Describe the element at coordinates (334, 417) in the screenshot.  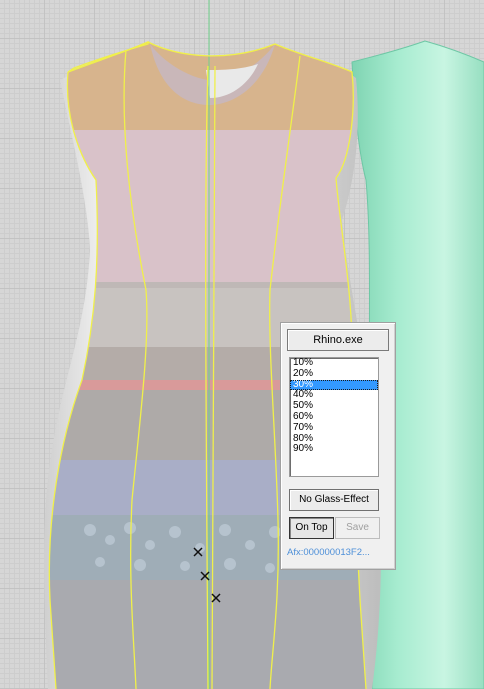
I see `opacity-list: 10% 20% 30% 40% 50% 60% 70% 80% 90%` at that location.